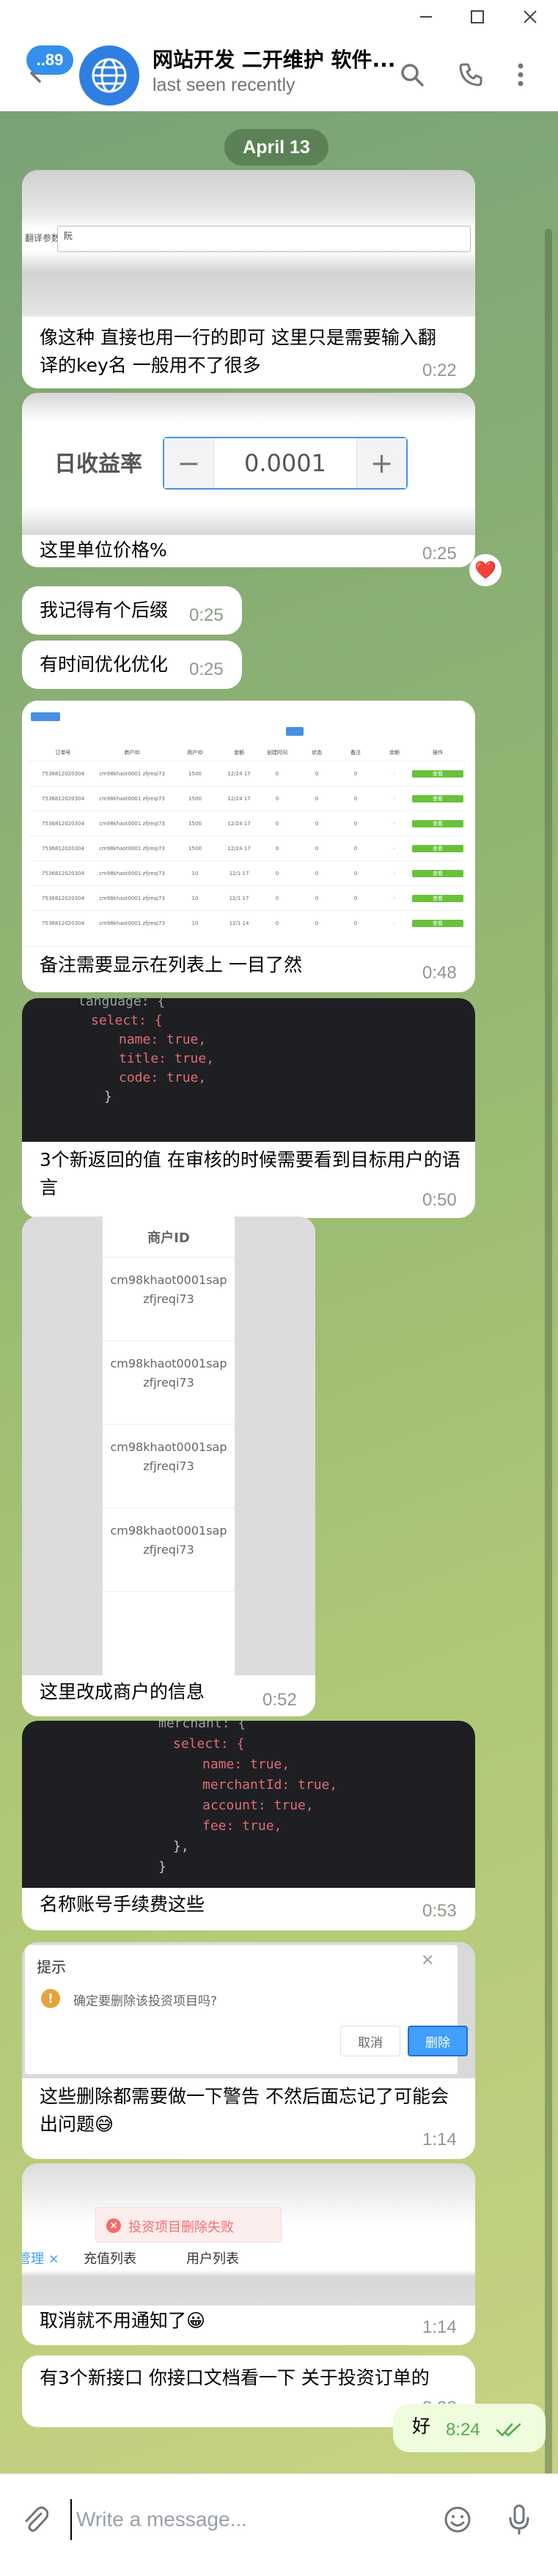 The height and width of the screenshot is (2576, 558). I want to click on search-button, so click(412, 74).